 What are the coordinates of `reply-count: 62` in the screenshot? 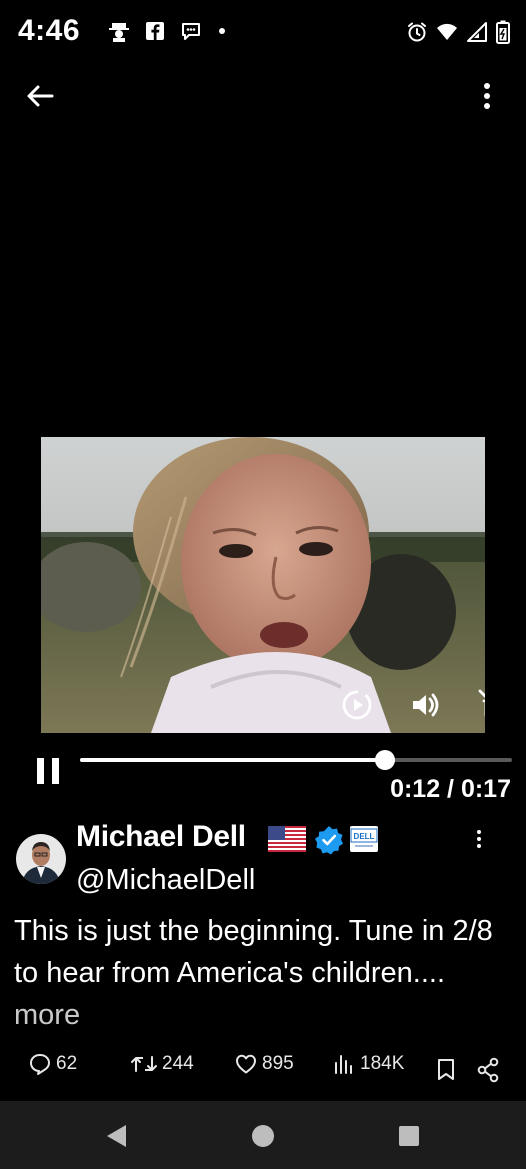 It's located at (67, 1063).